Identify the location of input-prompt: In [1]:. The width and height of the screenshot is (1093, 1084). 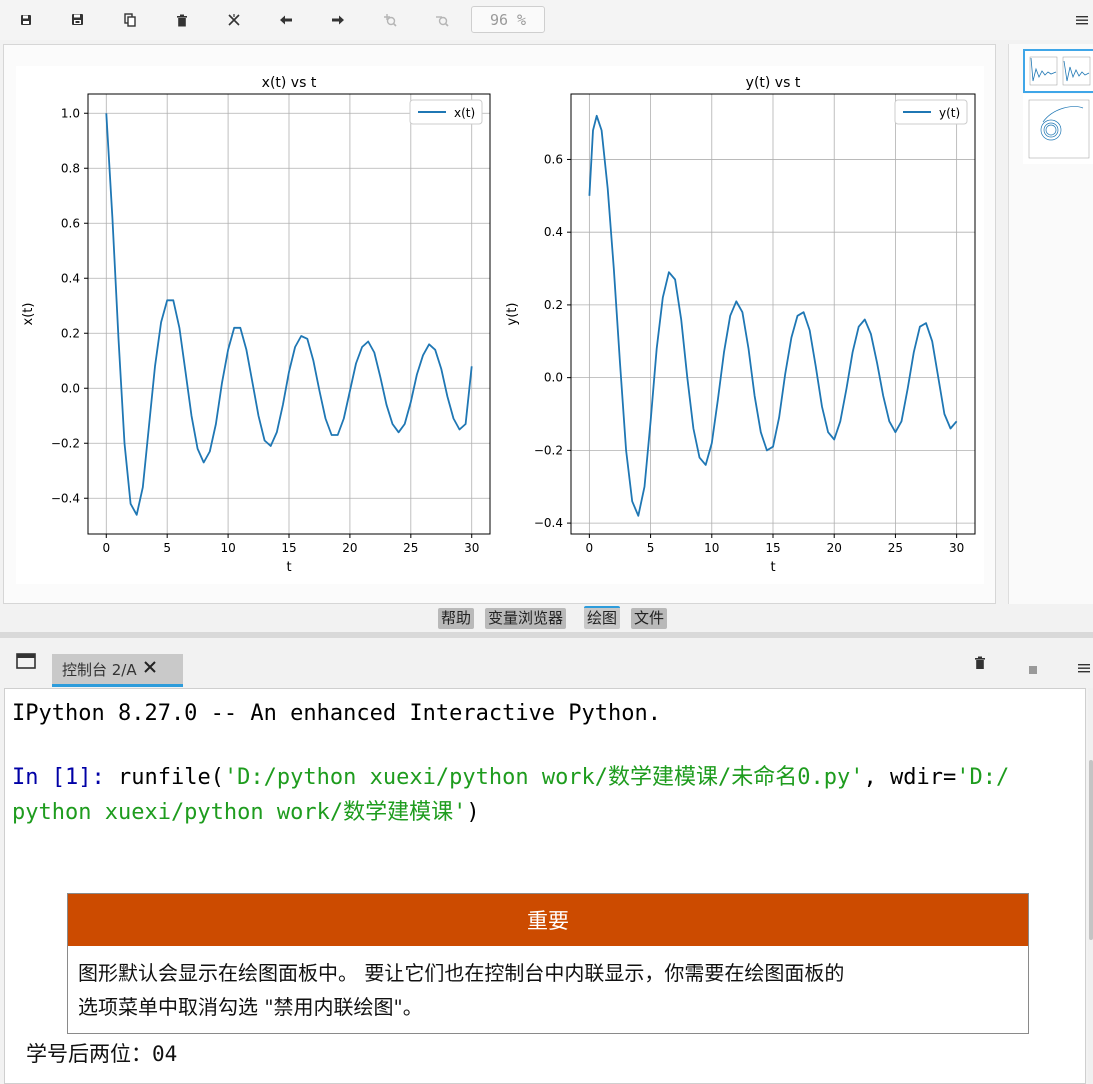
(58, 777).